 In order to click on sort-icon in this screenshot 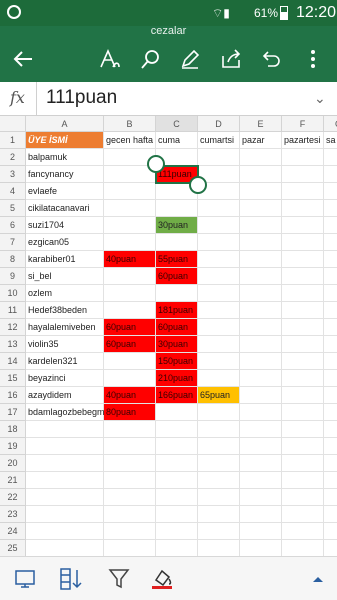, I will do `click(72, 579)`.